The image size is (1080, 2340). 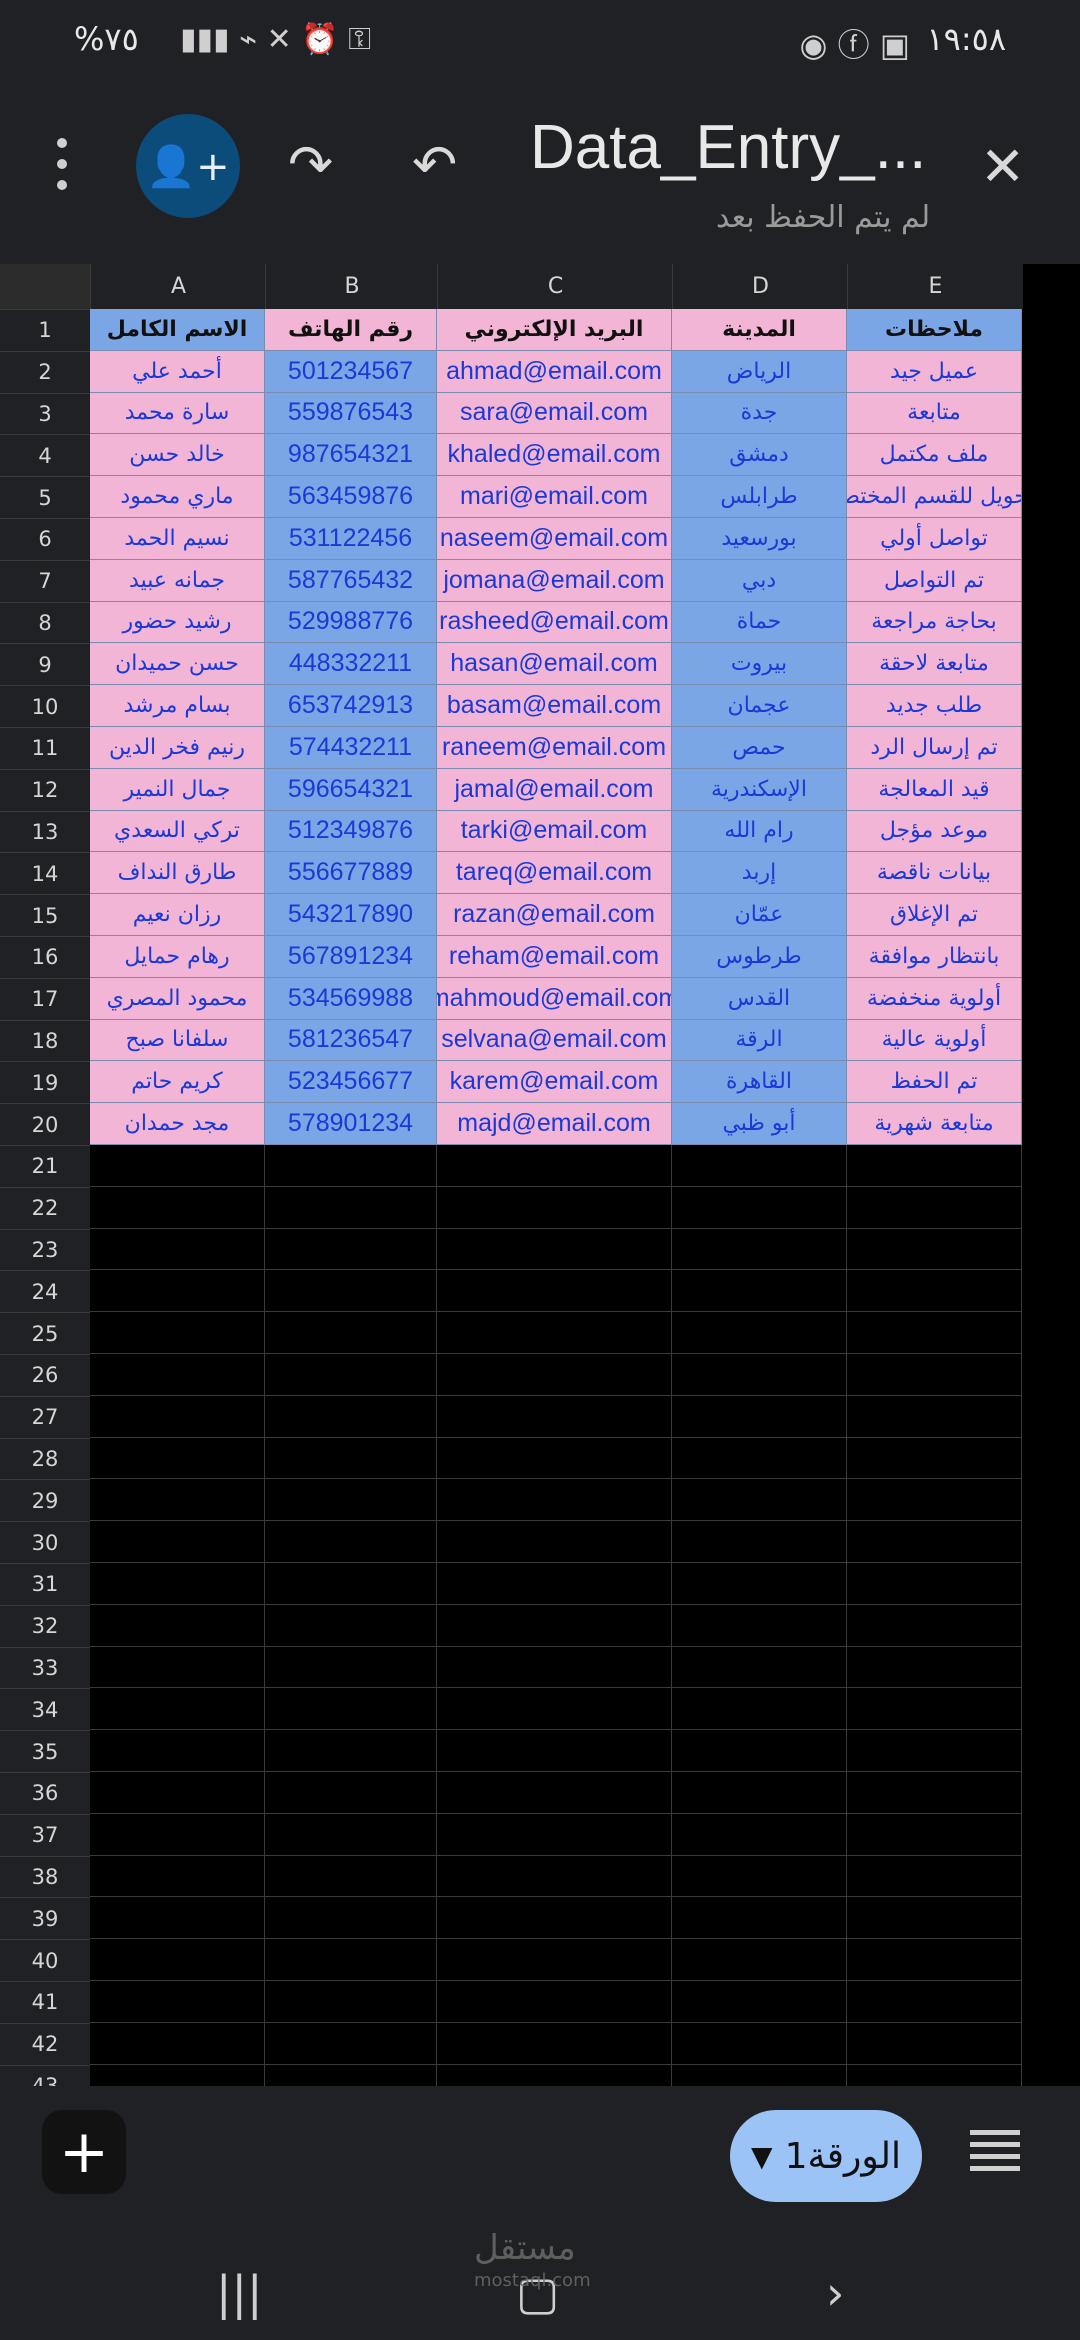 What do you see at coordinates (759, 789) in the screenshot?
I see `cell-d12: الإسكندرية` at bounding box center [759, 789].